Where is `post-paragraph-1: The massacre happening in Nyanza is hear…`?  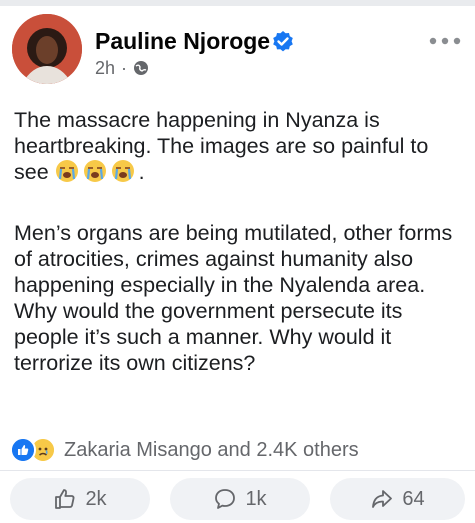
post-paragraph-1: The massacre happening in Nyanza is hear… is located at coordinates (239, 146).